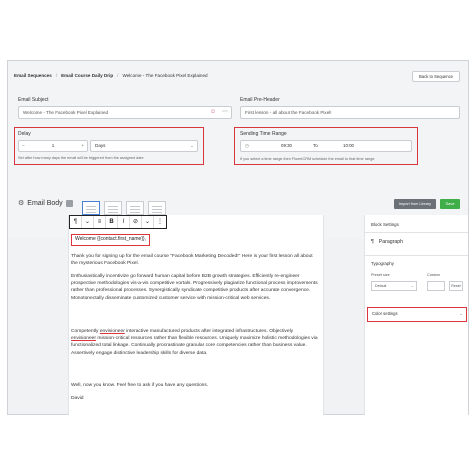  Describe the element at coordinates (33, 75) in the screenshot. I see `breadcrumb-sequences: Email Sequences` at that location.